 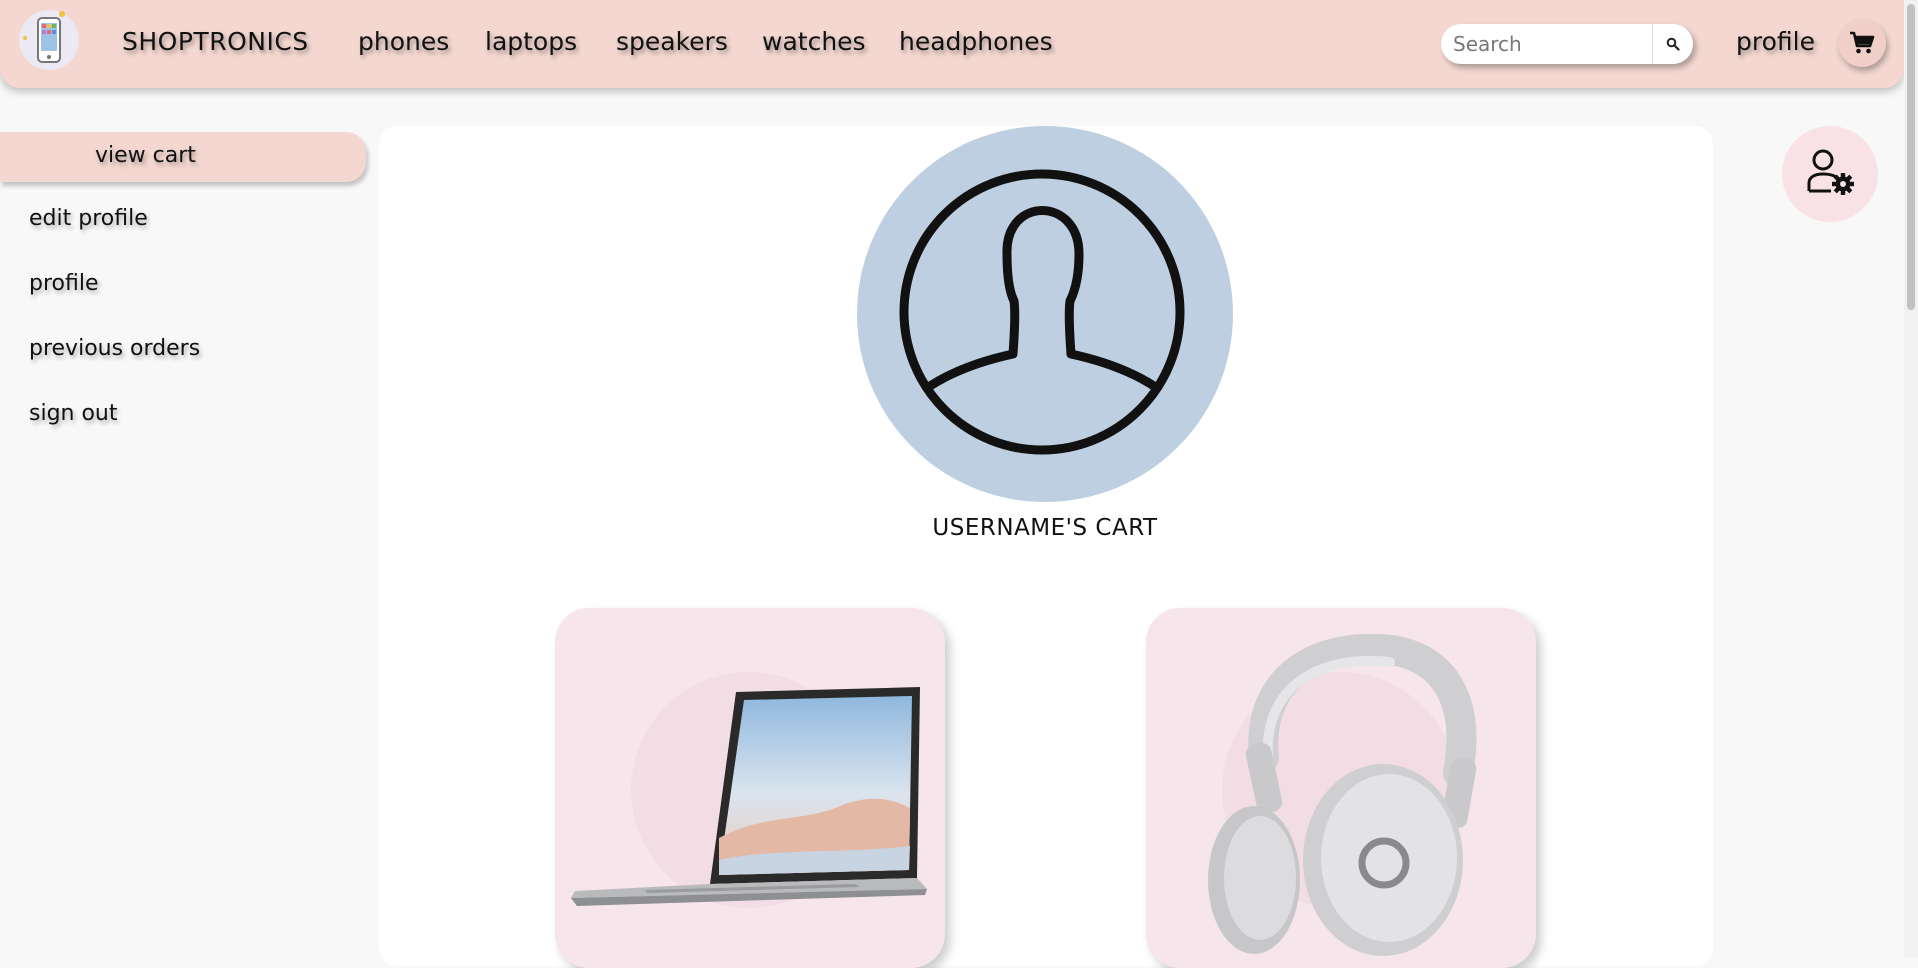 What do you see at coordinates (976, 41) in the screenshot?
I see `nav-headphones: headphones` at bounding box center [976, 41].